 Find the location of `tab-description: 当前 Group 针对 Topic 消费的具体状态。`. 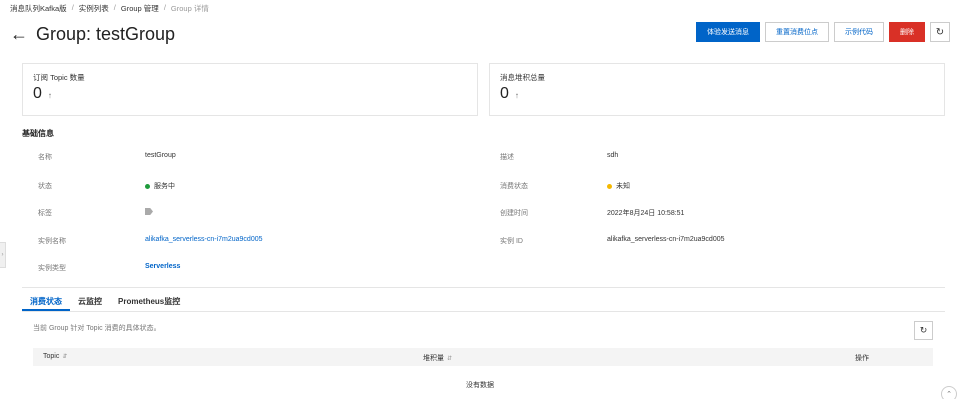

tab-description: 当前 Group 针对 Topic 消费的具体状态。 is located at coordinates (97, 328).